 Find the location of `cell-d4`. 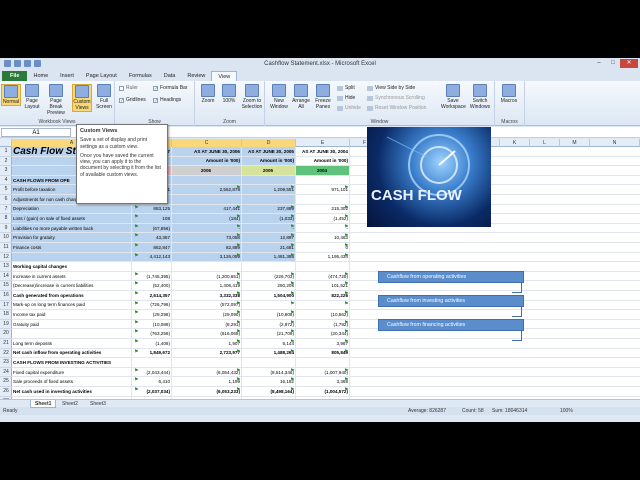

cell-d4 is located at coordinates (207, 180).